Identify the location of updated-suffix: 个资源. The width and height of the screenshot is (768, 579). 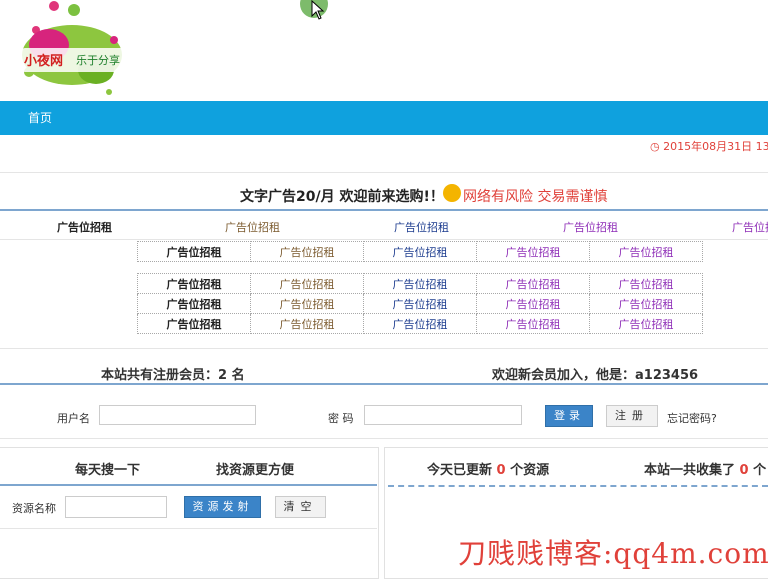
(530, 470).